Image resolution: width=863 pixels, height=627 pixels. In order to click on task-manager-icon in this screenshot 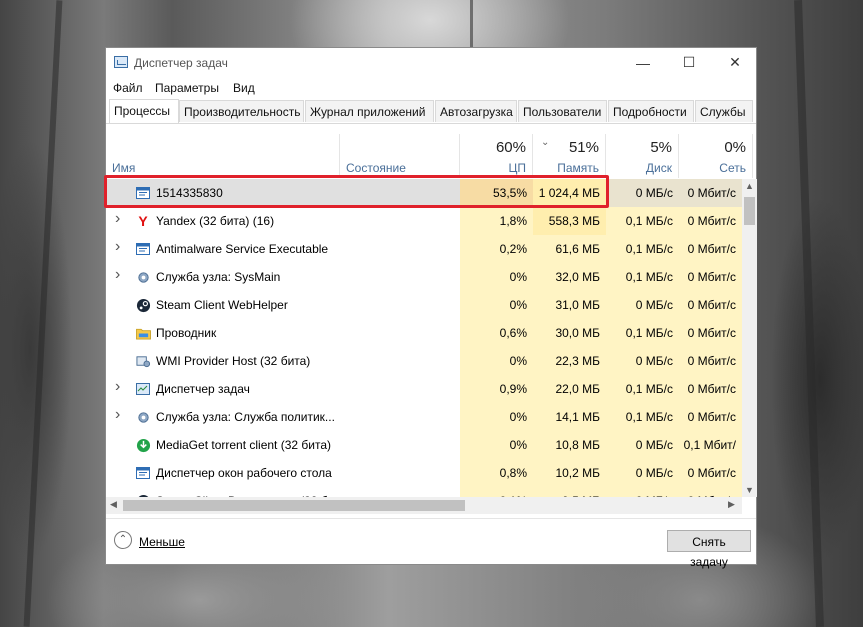, I will do `click(121, 62)`.